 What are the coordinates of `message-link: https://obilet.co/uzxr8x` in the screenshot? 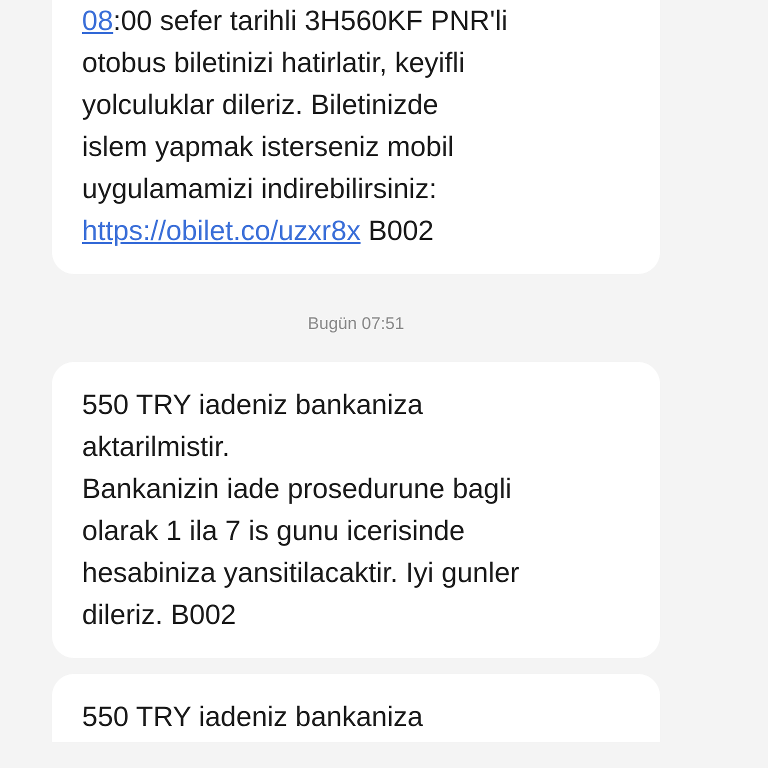 It's located at (221, 230).